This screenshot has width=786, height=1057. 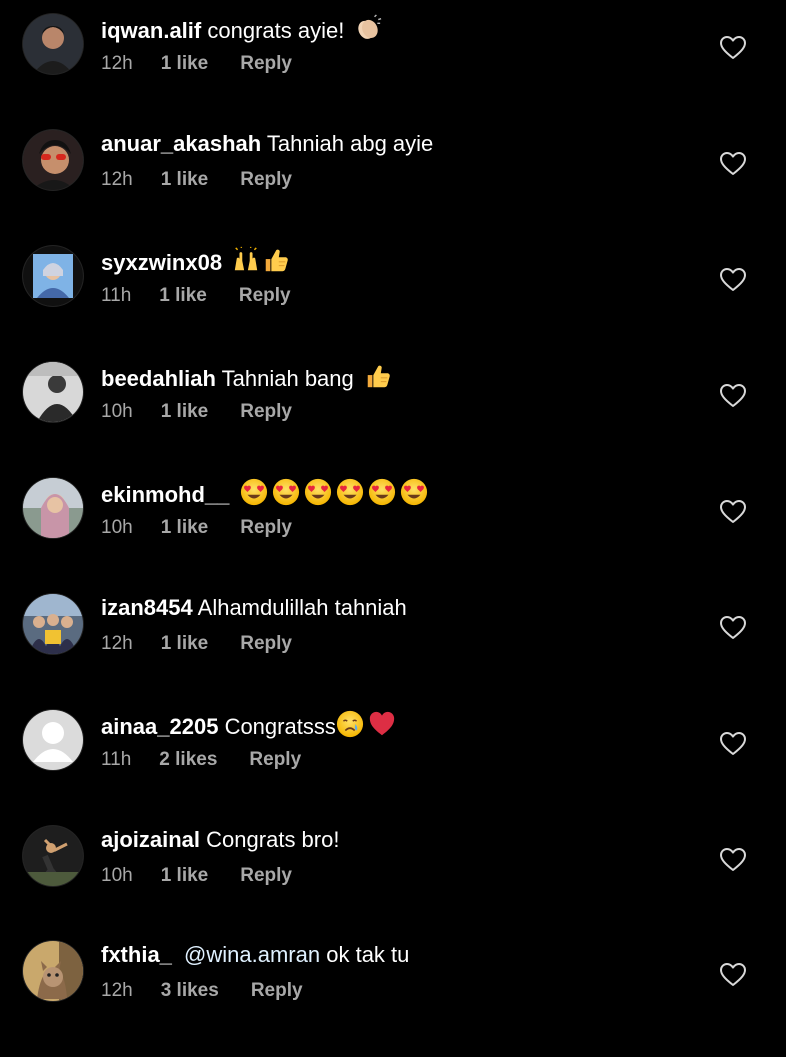 I want to click on comment-meta: 11h 1 like Reply, so click(x=196, y=296).